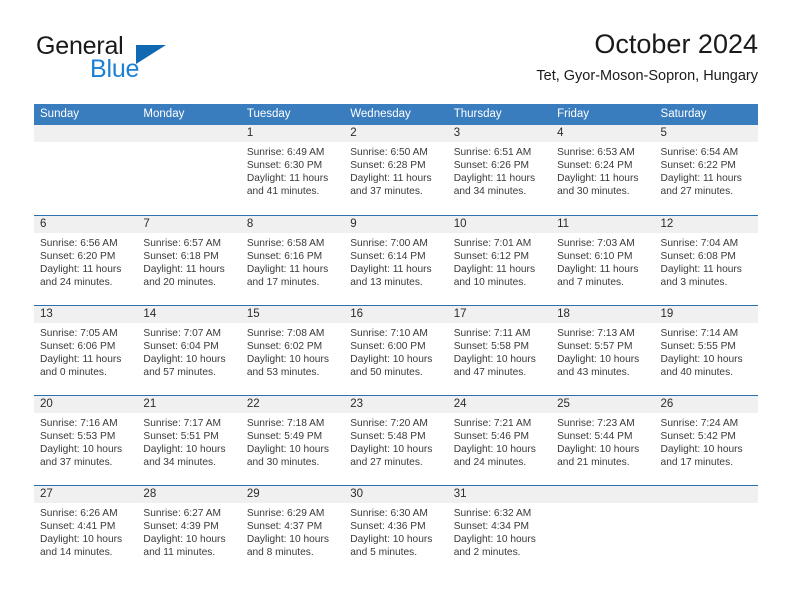 Image resolution: width=792 pixels, height=612 pixels. I want to click on general-blue-logo: General Blue, so click(149, 61).